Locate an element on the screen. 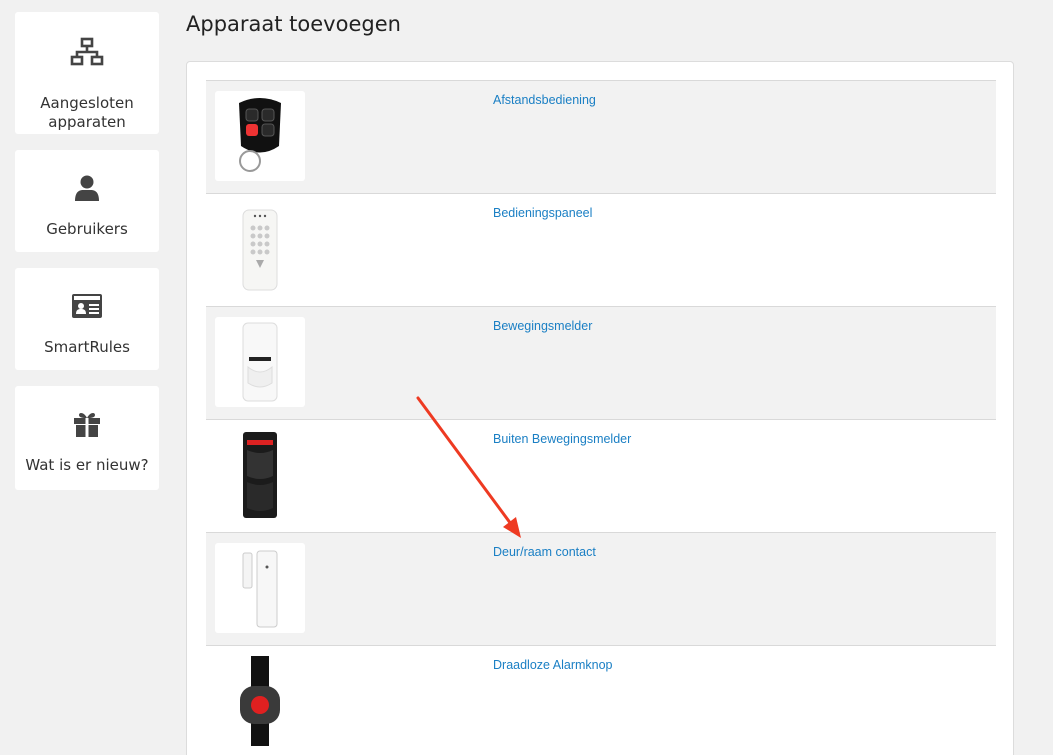  device-link-draadloze-alarmknop: Draadloze Alarmknop is located at coordinates (553, 665).